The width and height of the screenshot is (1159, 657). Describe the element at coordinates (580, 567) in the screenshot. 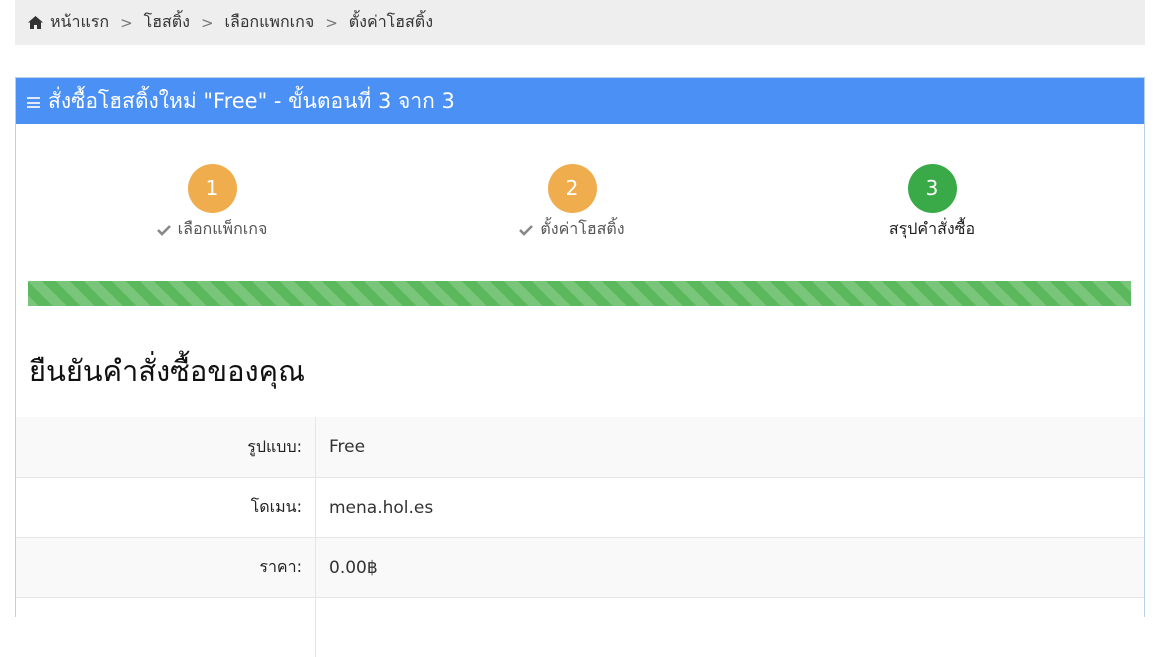

I see `table-row: ราคา: 0.00฿` at that location.